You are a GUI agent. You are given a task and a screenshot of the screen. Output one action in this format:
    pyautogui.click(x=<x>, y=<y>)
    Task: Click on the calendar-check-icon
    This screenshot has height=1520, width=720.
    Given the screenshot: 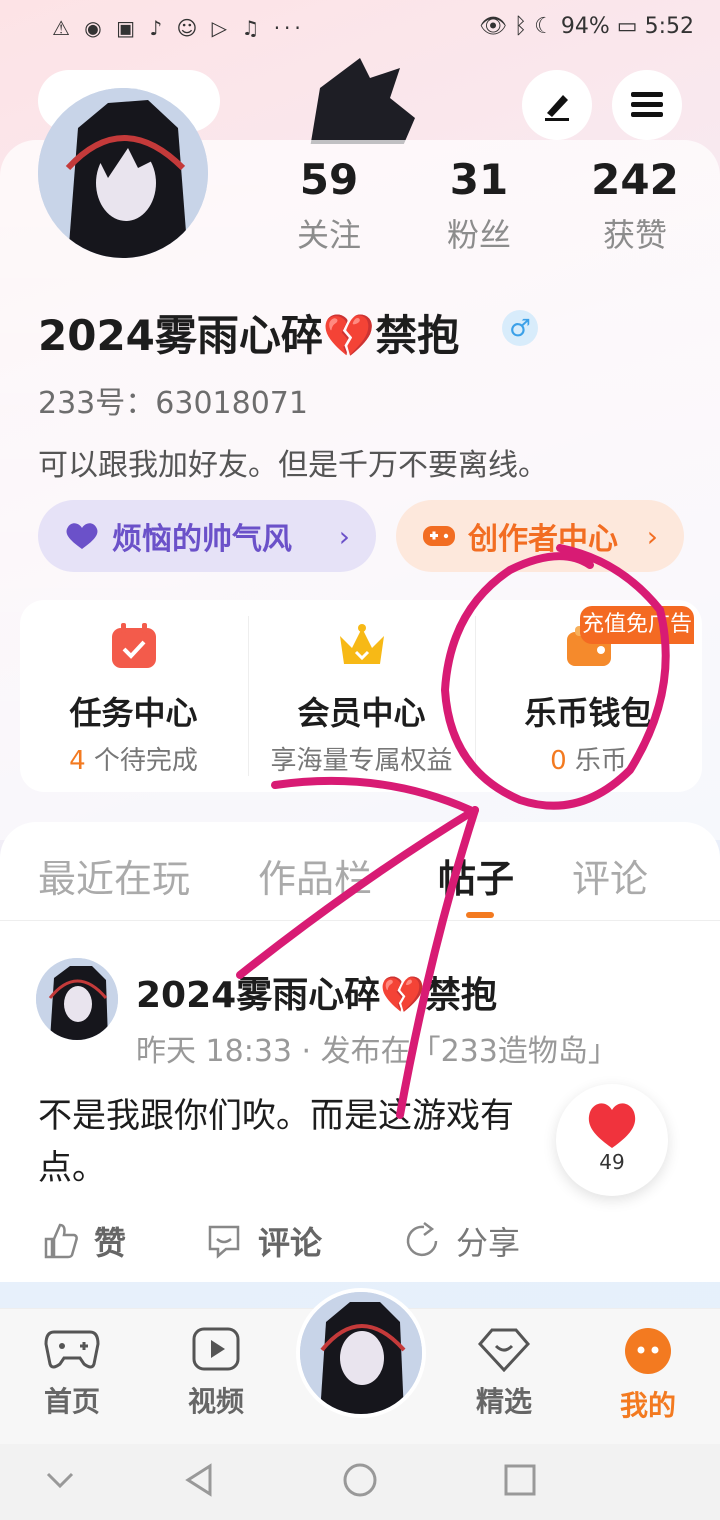 What is the action you would take?
    pyautogui.click(x=133, y=645)
    